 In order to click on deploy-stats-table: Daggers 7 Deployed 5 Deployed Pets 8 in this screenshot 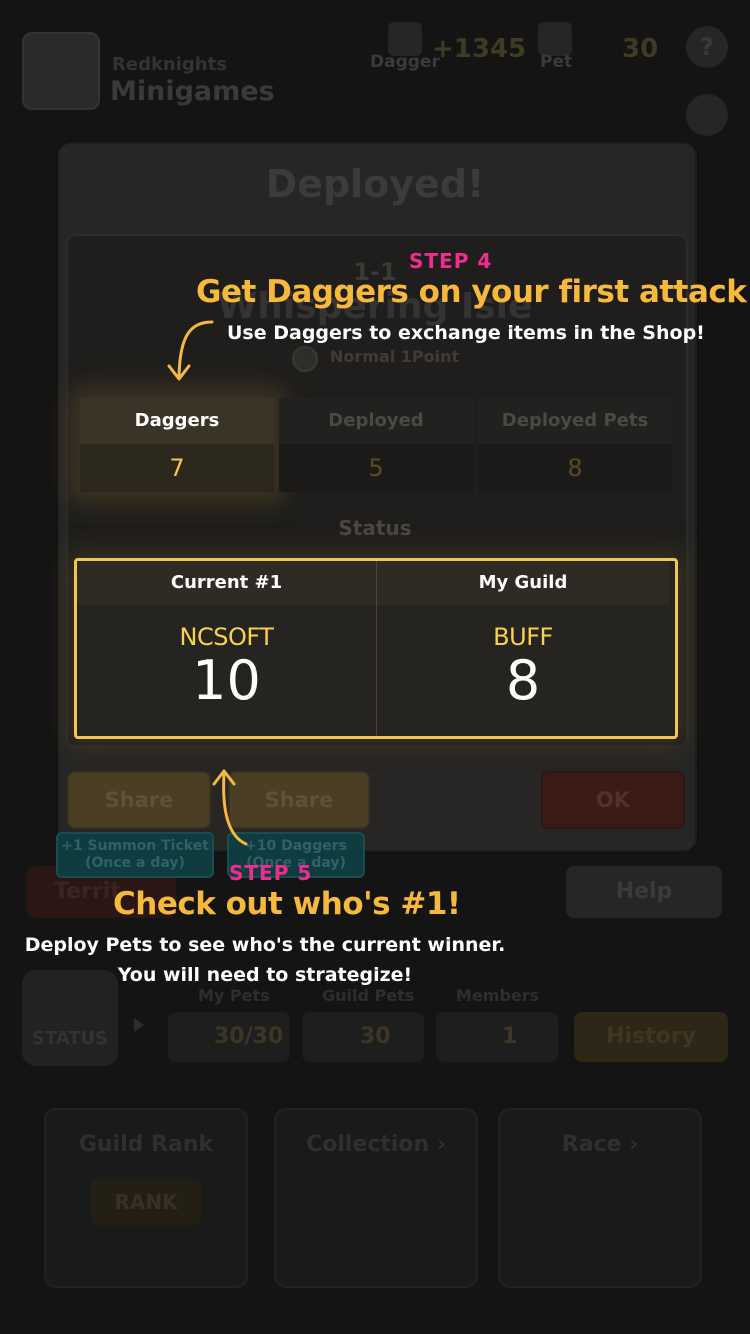, I will do `click(376, 445)`.